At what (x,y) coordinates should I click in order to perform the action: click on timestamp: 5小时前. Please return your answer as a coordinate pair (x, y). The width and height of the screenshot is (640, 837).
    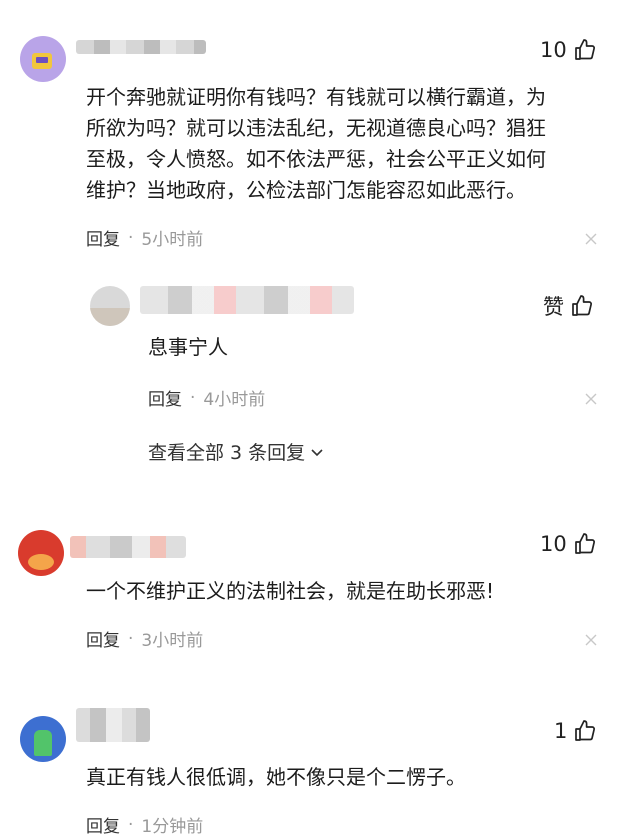
    Looking at the image, I should click on (172, 240).